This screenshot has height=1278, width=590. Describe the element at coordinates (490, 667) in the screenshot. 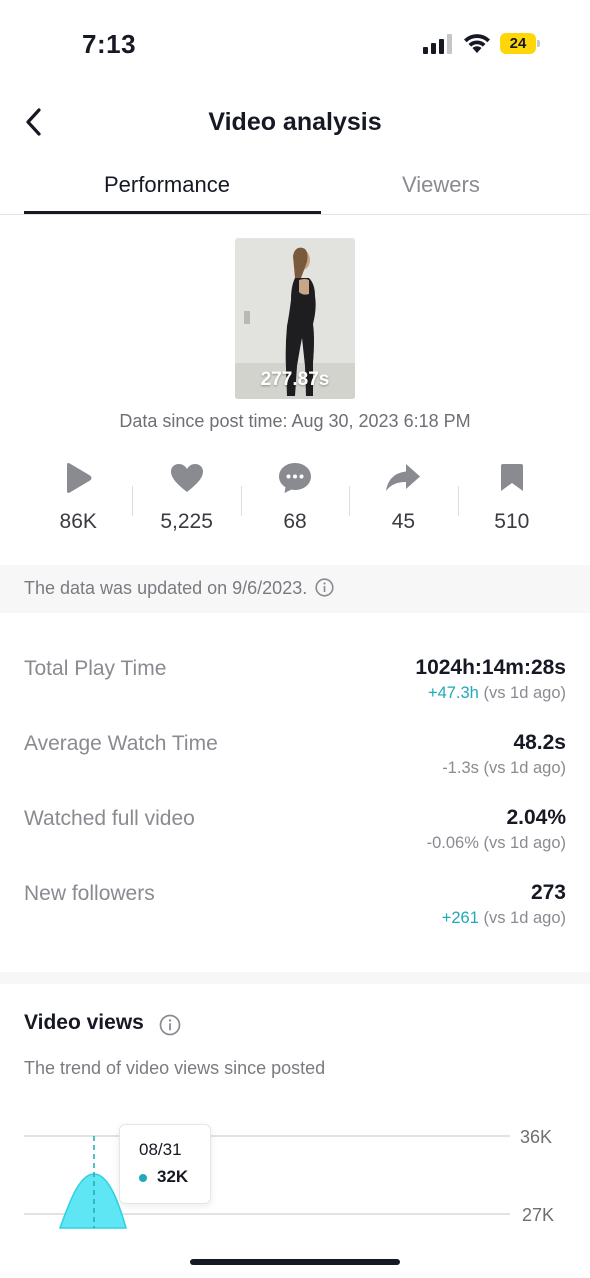

I see `metric-value: 1024h:14m:28s` at that location.